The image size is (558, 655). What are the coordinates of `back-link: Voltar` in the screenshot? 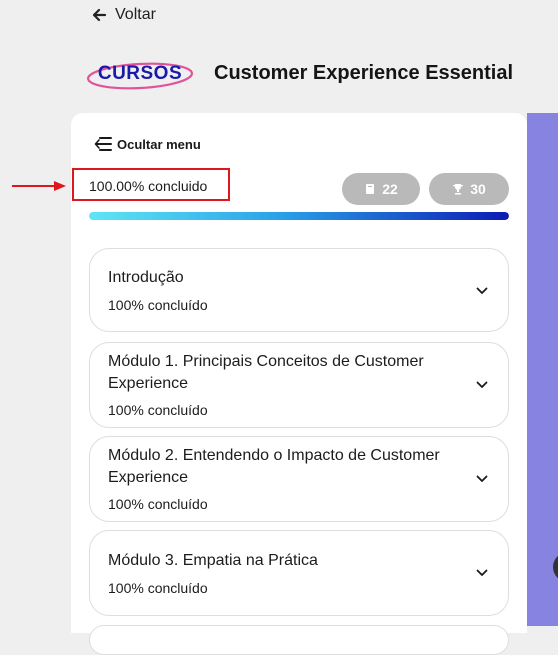 It's located at (123, 15).